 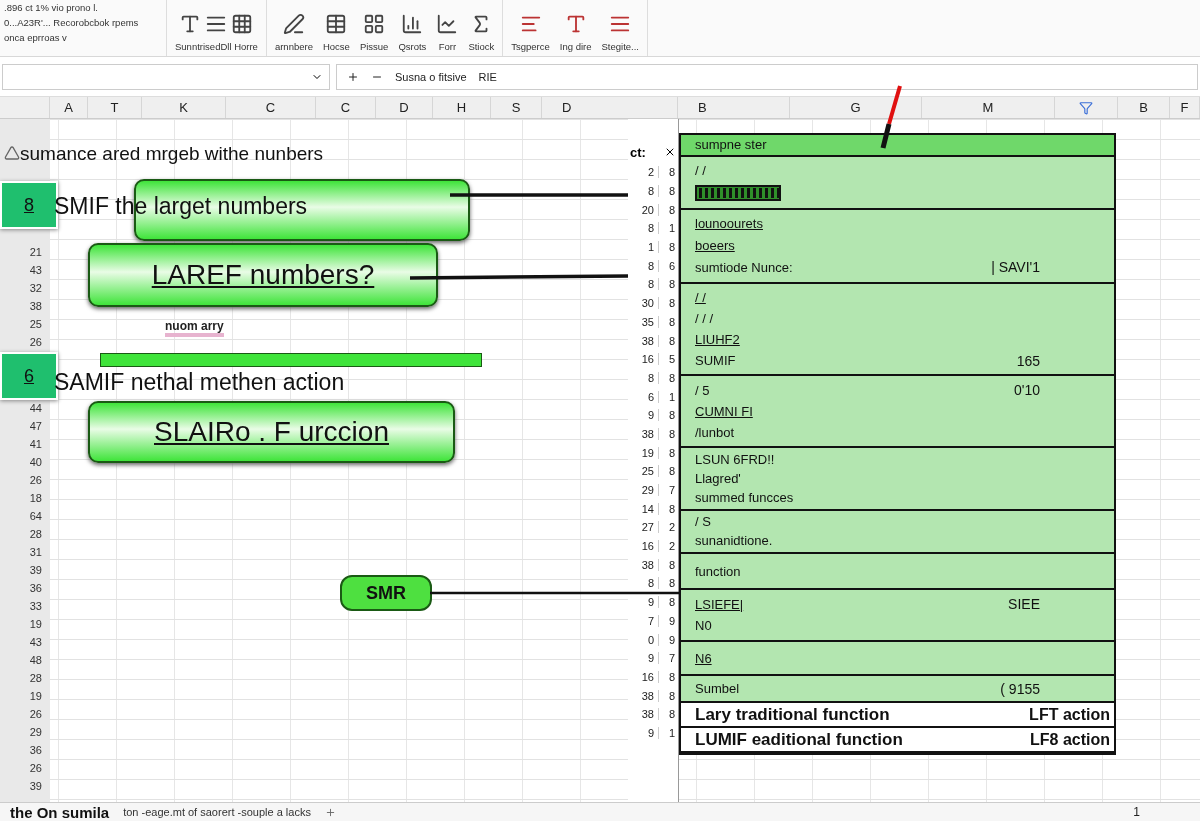 I want to click on panel-text: / 5, so click(x=702, y=390).